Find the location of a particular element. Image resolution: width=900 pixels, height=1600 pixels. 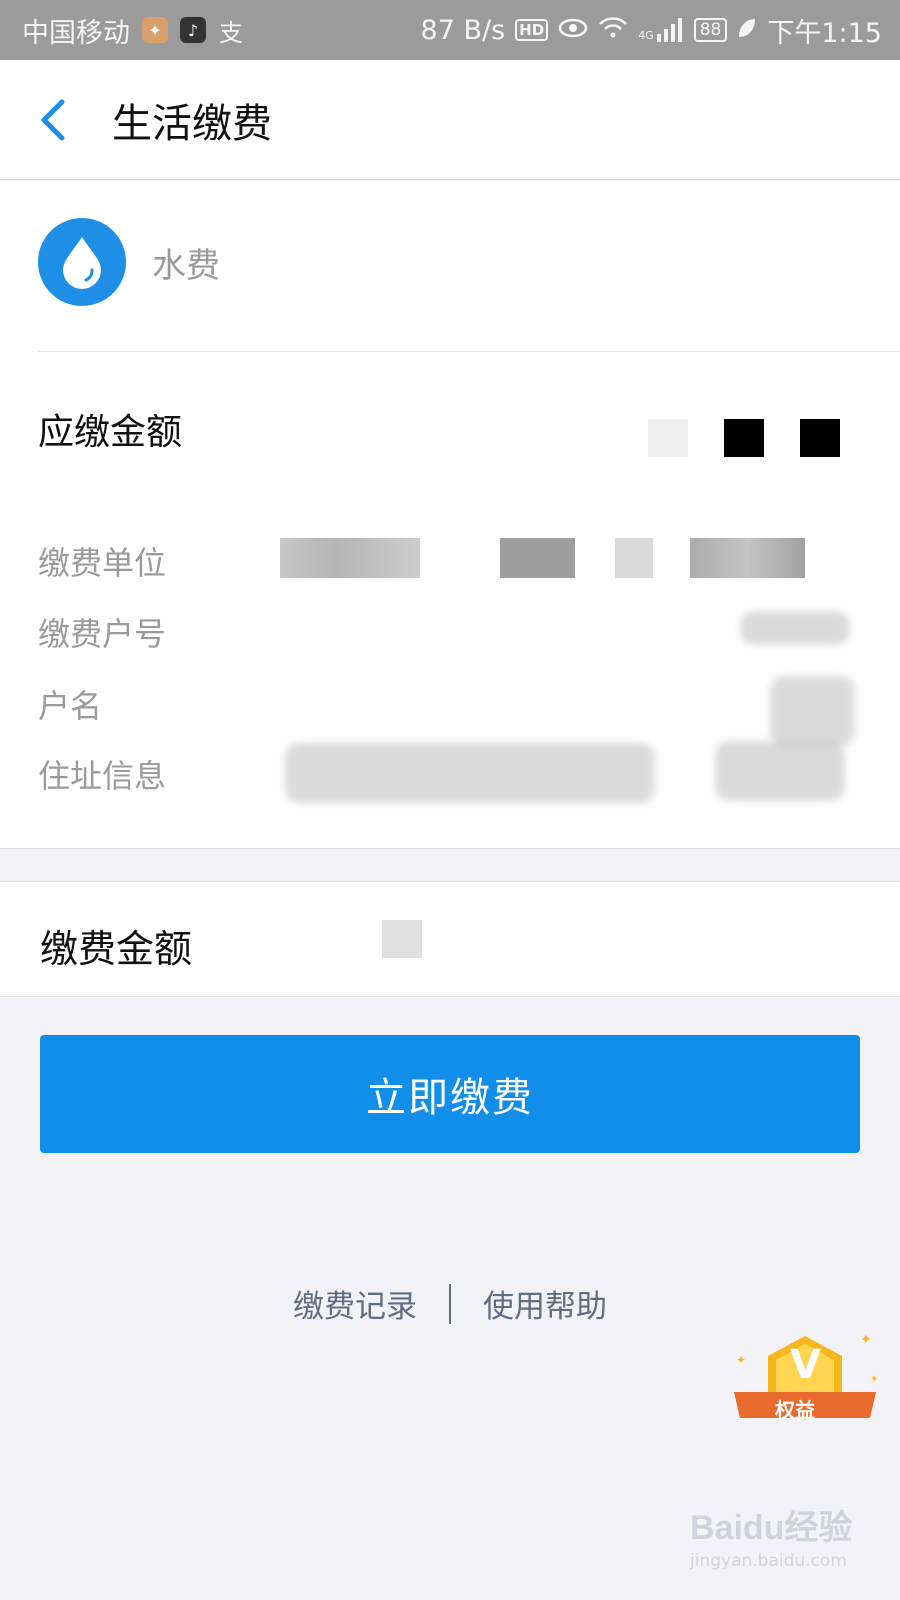

rewards-badge: ✦ ✦ ✦ V 权益 is located at coordinates (805, 1385).